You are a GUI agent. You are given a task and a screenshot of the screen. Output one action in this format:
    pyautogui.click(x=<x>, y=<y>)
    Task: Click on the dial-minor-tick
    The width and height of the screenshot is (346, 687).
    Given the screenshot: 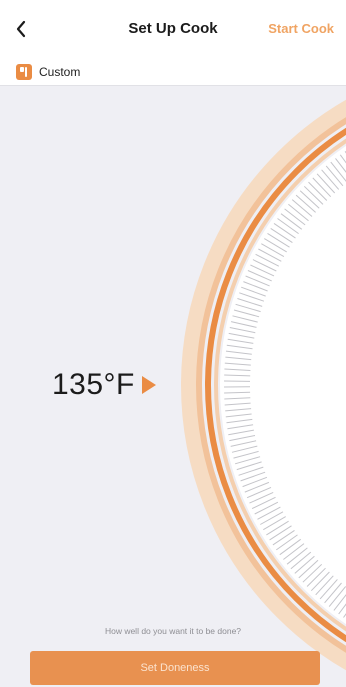 What is the action you would take?
    pyautogui.click(x=237, y=392)
    